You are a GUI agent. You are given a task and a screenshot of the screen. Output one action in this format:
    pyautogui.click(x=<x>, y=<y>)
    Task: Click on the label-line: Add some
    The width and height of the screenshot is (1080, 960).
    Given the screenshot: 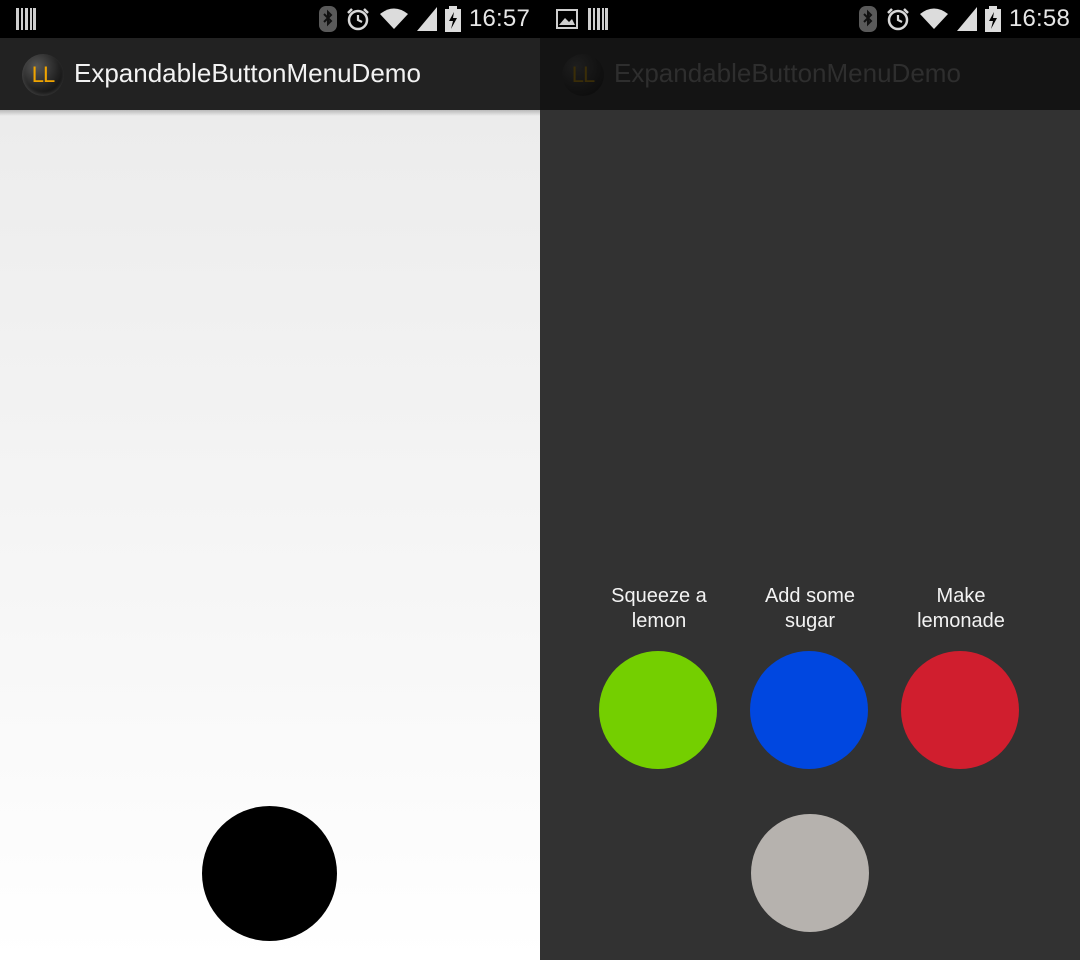 What is the action you would take?
    pyautogui.click(x=810, y=596)
    